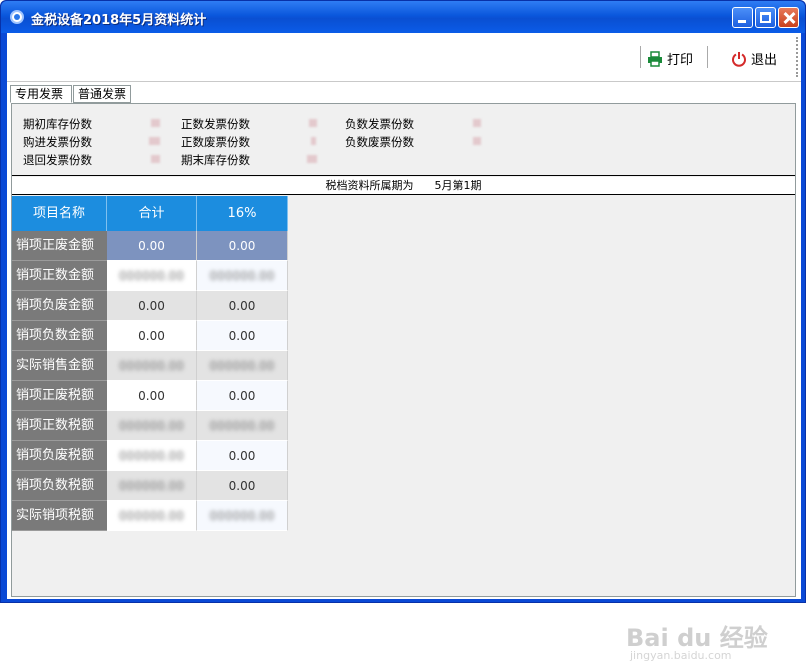 The height and width of the screenshot is (662, 810). Describe the element at coordinates (152, 213) in the screenshot. I see `column-header-total: 合计` at that location.